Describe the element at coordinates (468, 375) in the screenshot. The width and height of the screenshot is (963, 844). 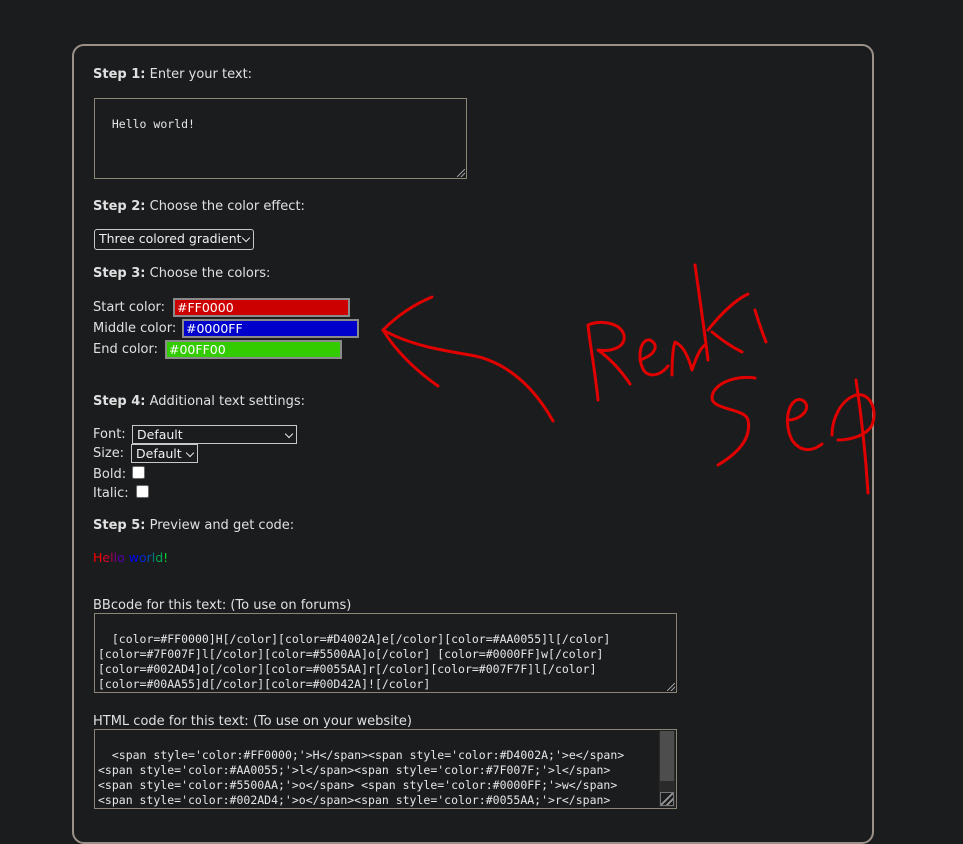
I see `arrow-shaft` at that location.